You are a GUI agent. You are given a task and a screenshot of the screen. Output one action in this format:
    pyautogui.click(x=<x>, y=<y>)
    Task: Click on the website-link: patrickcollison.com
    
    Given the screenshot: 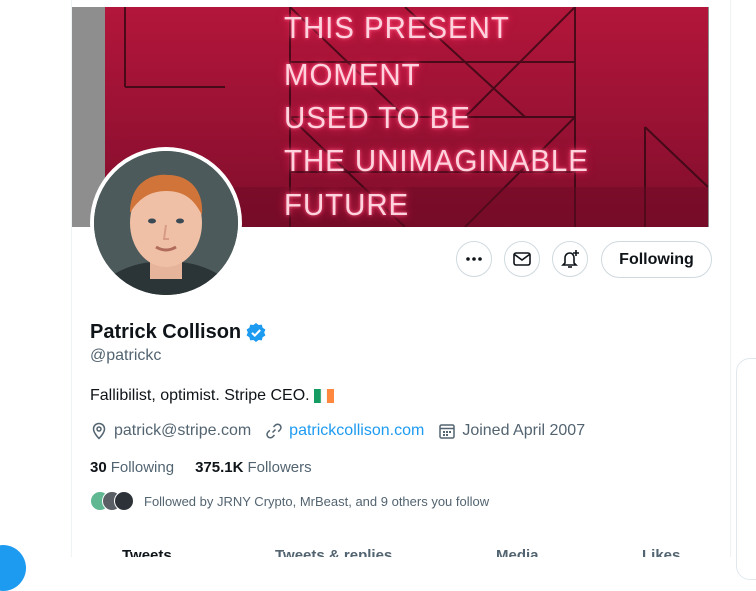 What is the action you would take?
    pyautogui.click(x=356, y=431)
    